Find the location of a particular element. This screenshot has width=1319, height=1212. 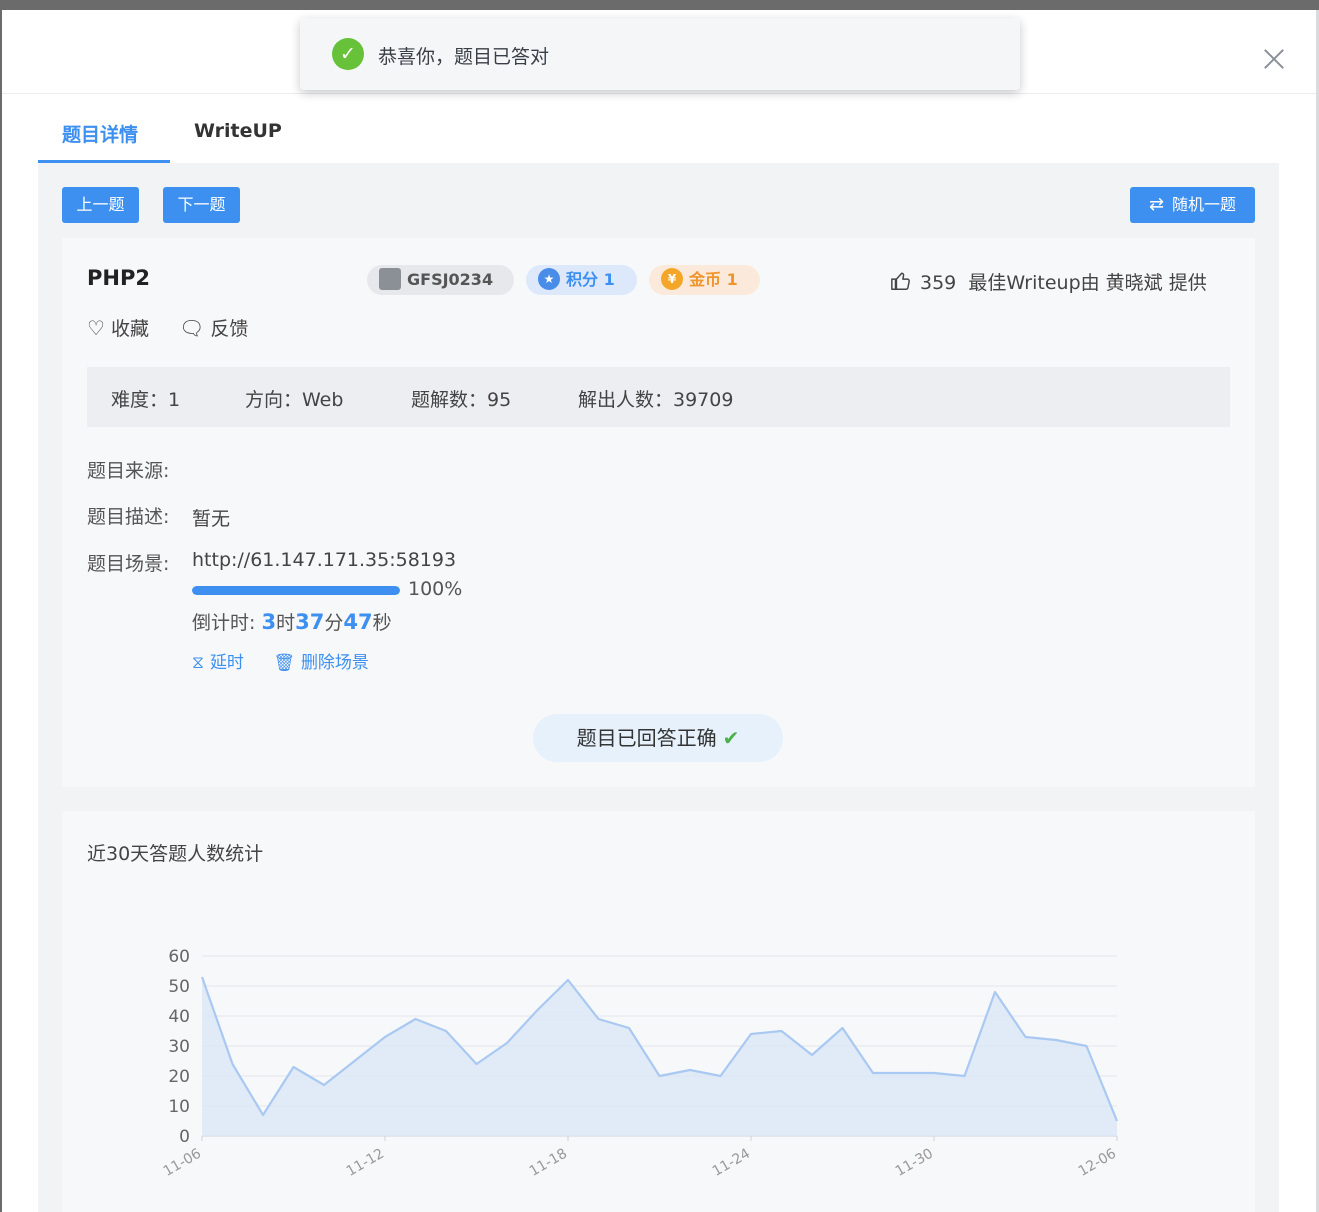

y-tick-label: 10 is located at coordinates (179, 1107).